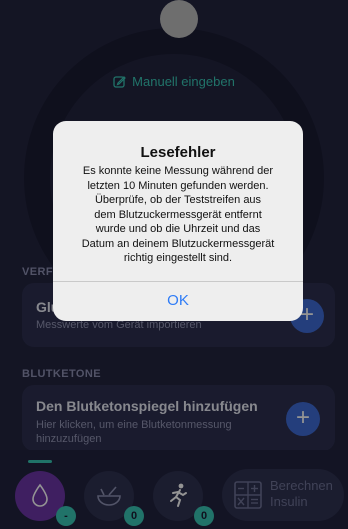  Describe the element at coordinates (178, 200) in the screenshot. I see `alert-message-line: Überprüfe, ob der Teststreifen aus` at that location.